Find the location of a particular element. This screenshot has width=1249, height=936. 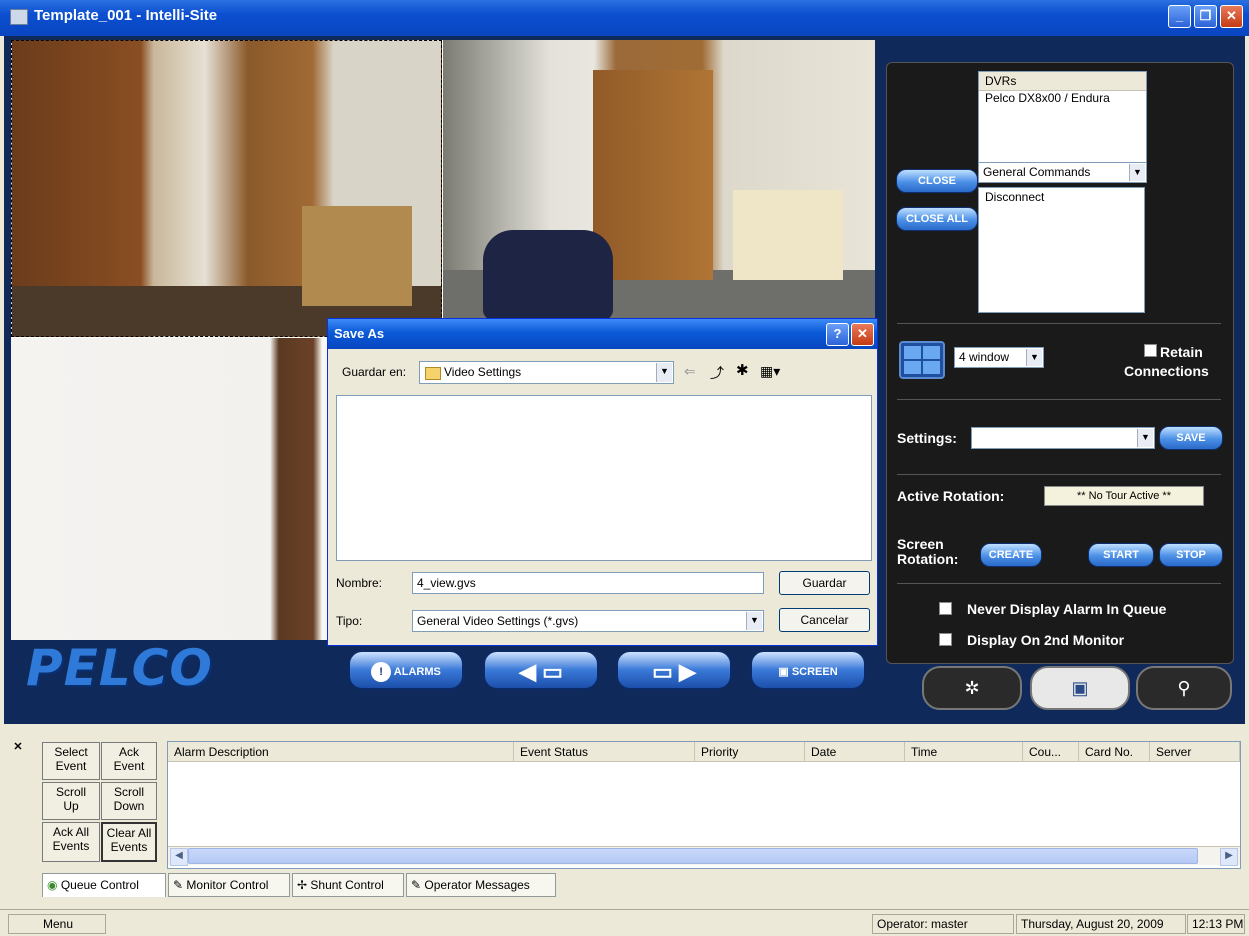

btn-line2: Event is located at coordinates (71, 766).